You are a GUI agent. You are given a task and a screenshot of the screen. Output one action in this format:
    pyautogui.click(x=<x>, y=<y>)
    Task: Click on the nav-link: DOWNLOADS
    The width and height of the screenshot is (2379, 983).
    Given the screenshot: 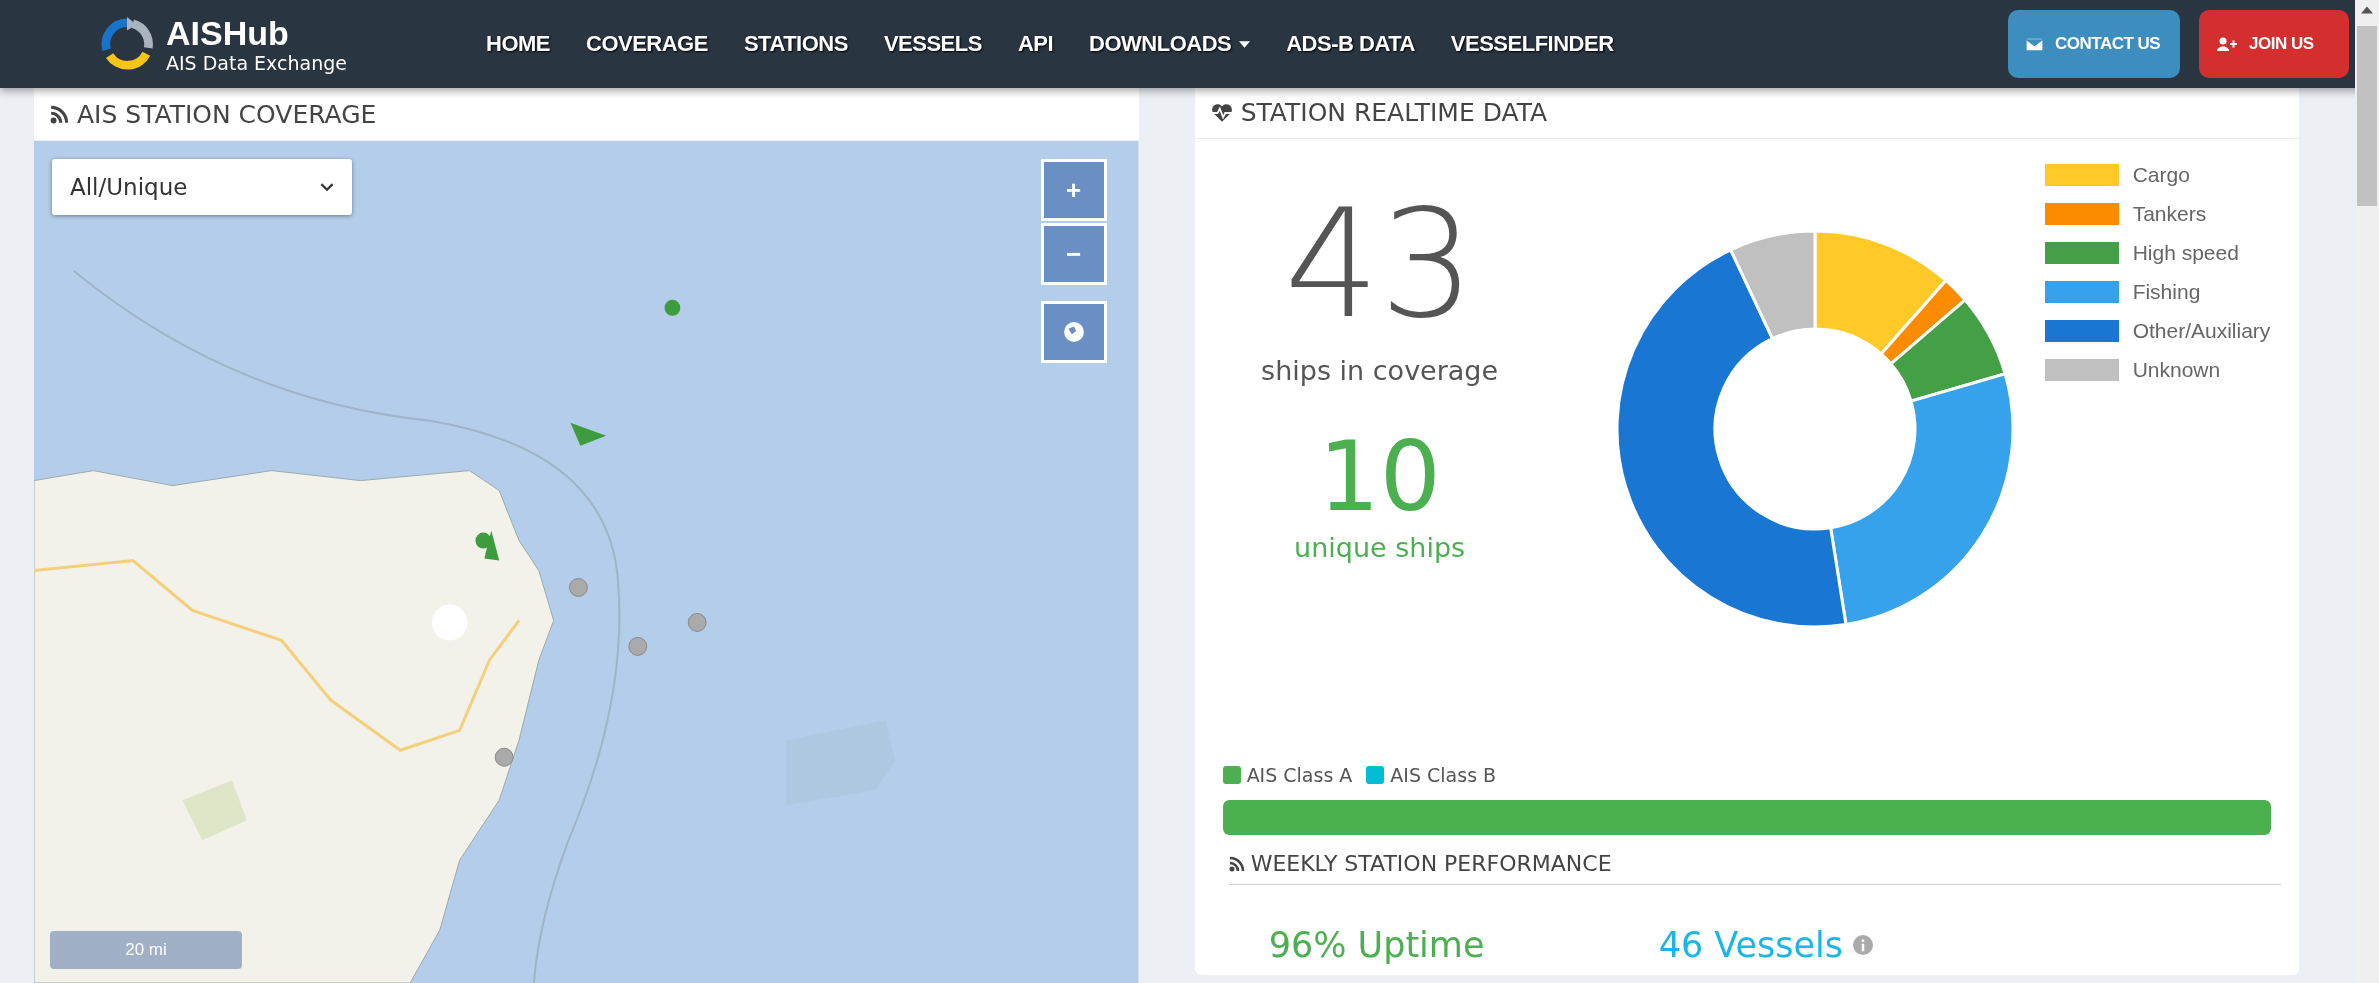 What is the action you would take?
    pyautogui.click(x=1170, y=44)
    